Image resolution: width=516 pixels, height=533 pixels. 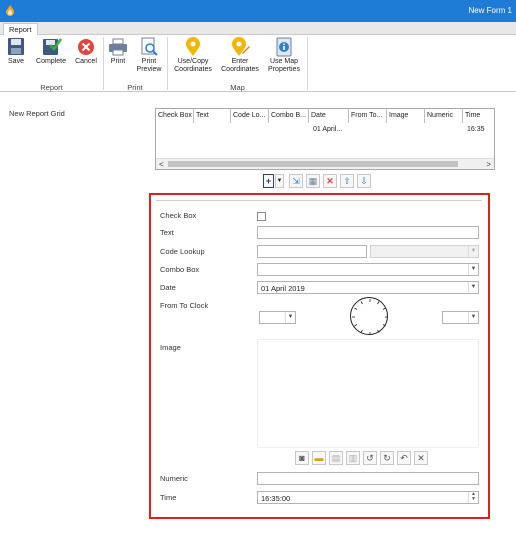 What do you see at coordinates (336, 458) in the screenshot?
I see `copy-image-button: ▤` at bounding box center [336, 458].